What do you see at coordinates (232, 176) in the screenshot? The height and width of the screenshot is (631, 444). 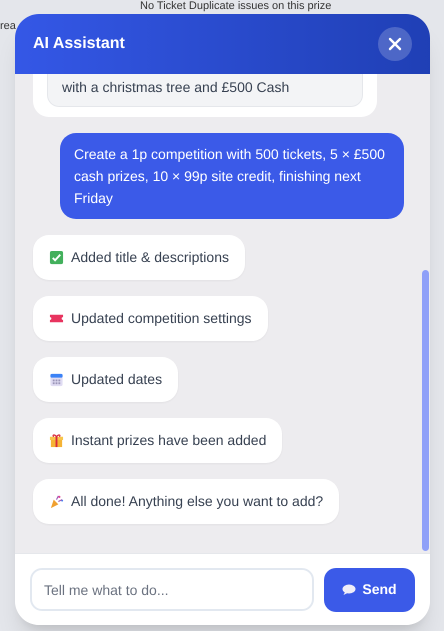 I see `user-message: Create a 1p competition with 500 tickets, 5 × £500 cash prizes, 10 × 99p site credit, finishing next Friday` at bounding box center [232, 176].